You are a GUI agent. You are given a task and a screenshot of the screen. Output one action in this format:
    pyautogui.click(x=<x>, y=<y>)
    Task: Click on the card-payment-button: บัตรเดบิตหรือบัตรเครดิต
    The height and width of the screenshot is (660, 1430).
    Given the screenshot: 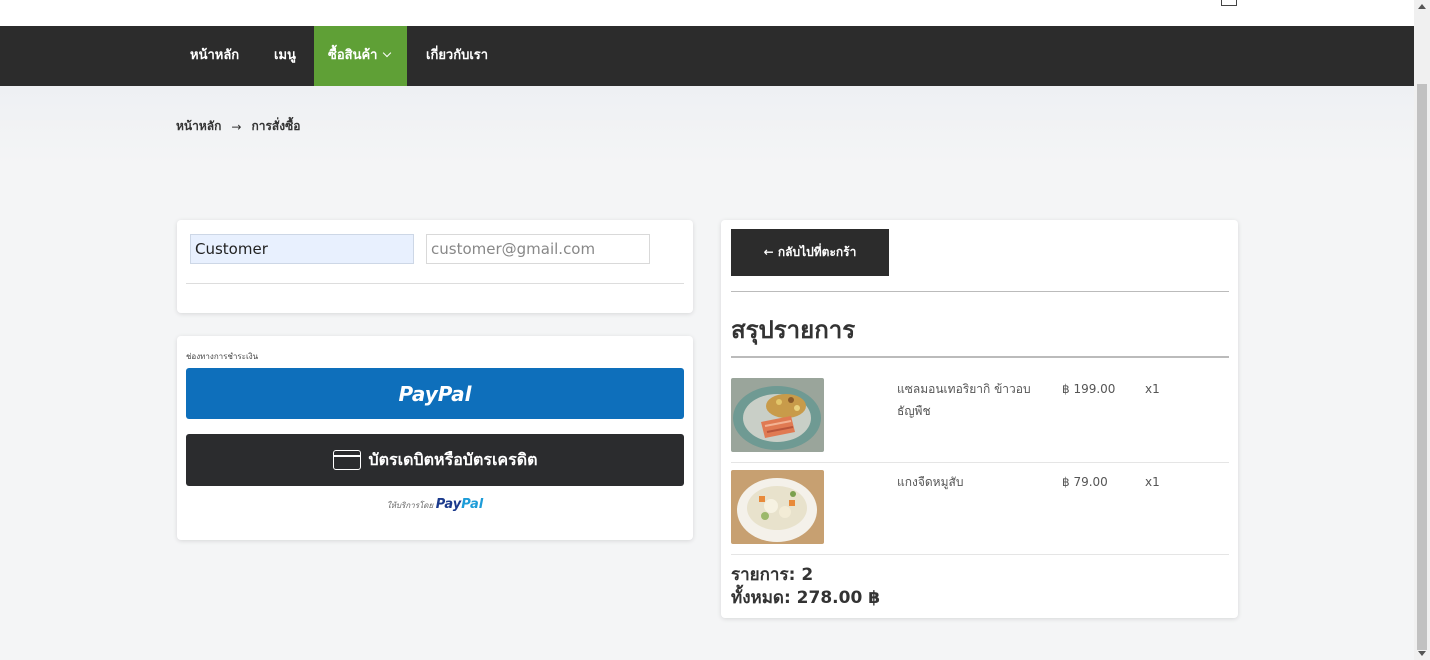 What is the action you would take?
    pyautogui.click(x=435, y=460)
    